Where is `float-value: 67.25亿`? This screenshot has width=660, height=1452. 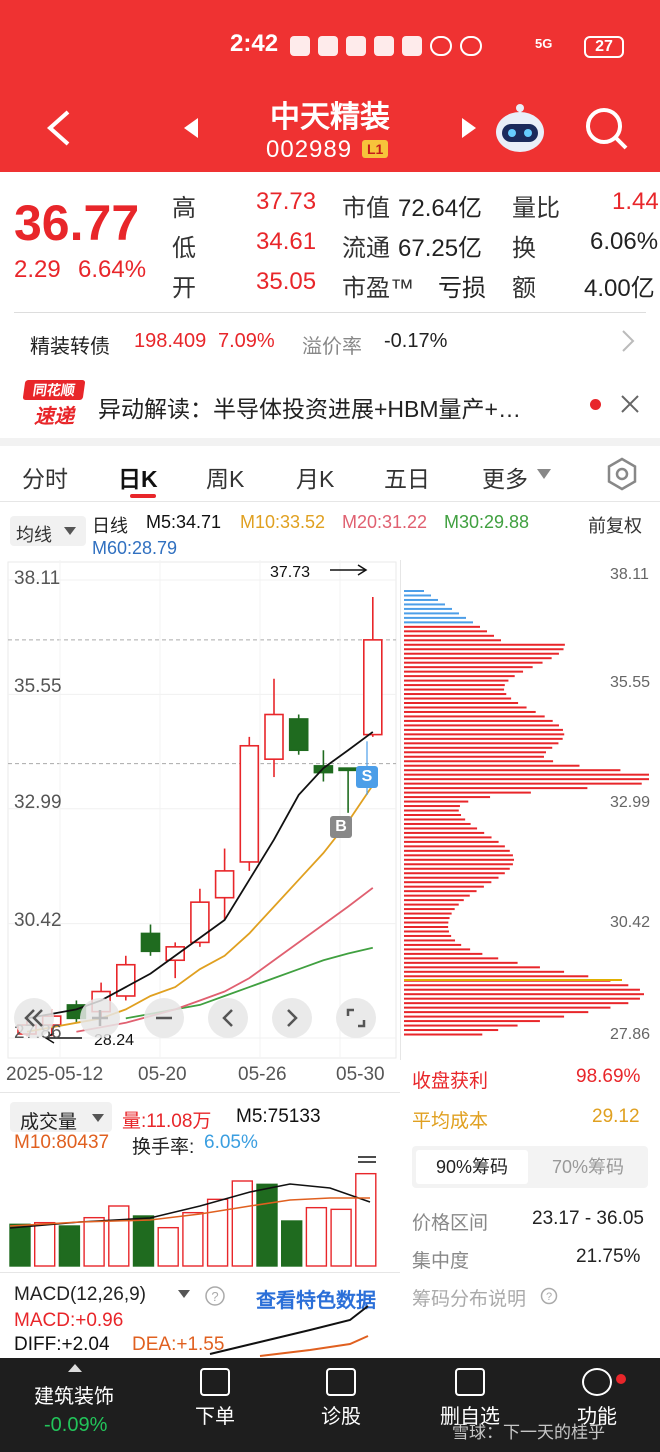 float-value: 67.25亿 is located at coordinates (440, 248).